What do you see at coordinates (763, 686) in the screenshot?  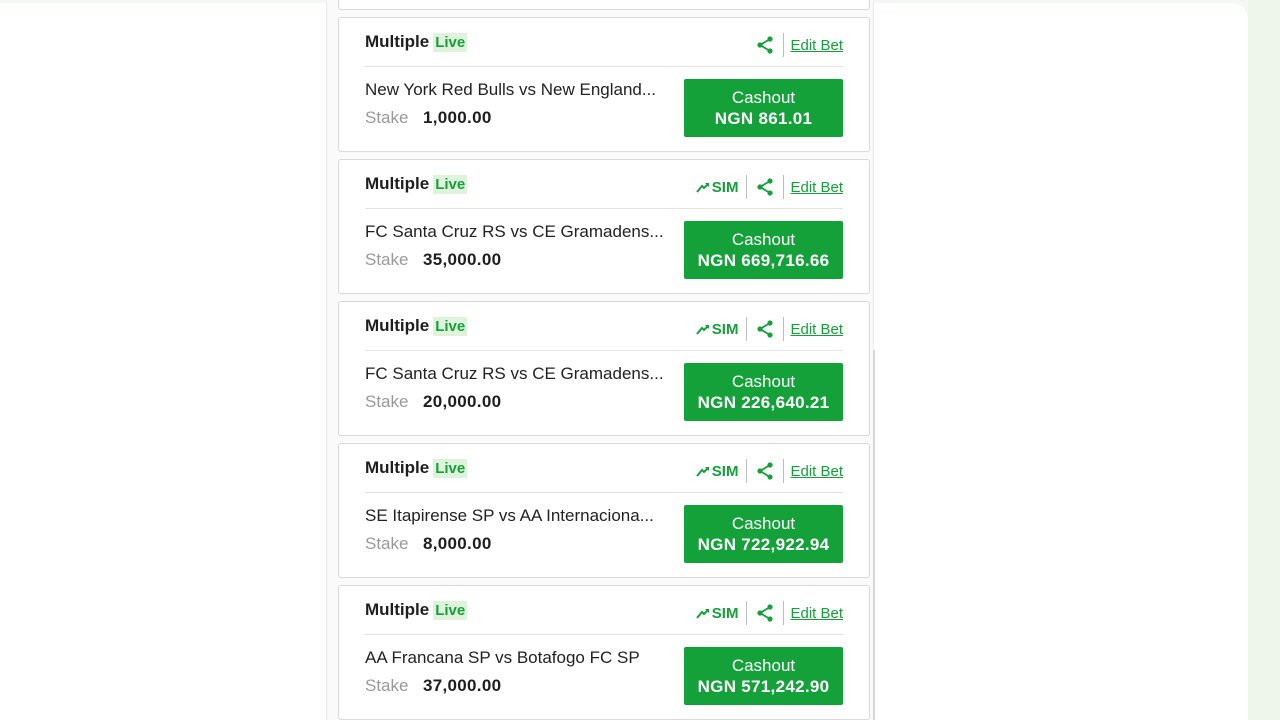 I see `cashout-amount: NGN 571,242.90` at bounding box center [763, 686].